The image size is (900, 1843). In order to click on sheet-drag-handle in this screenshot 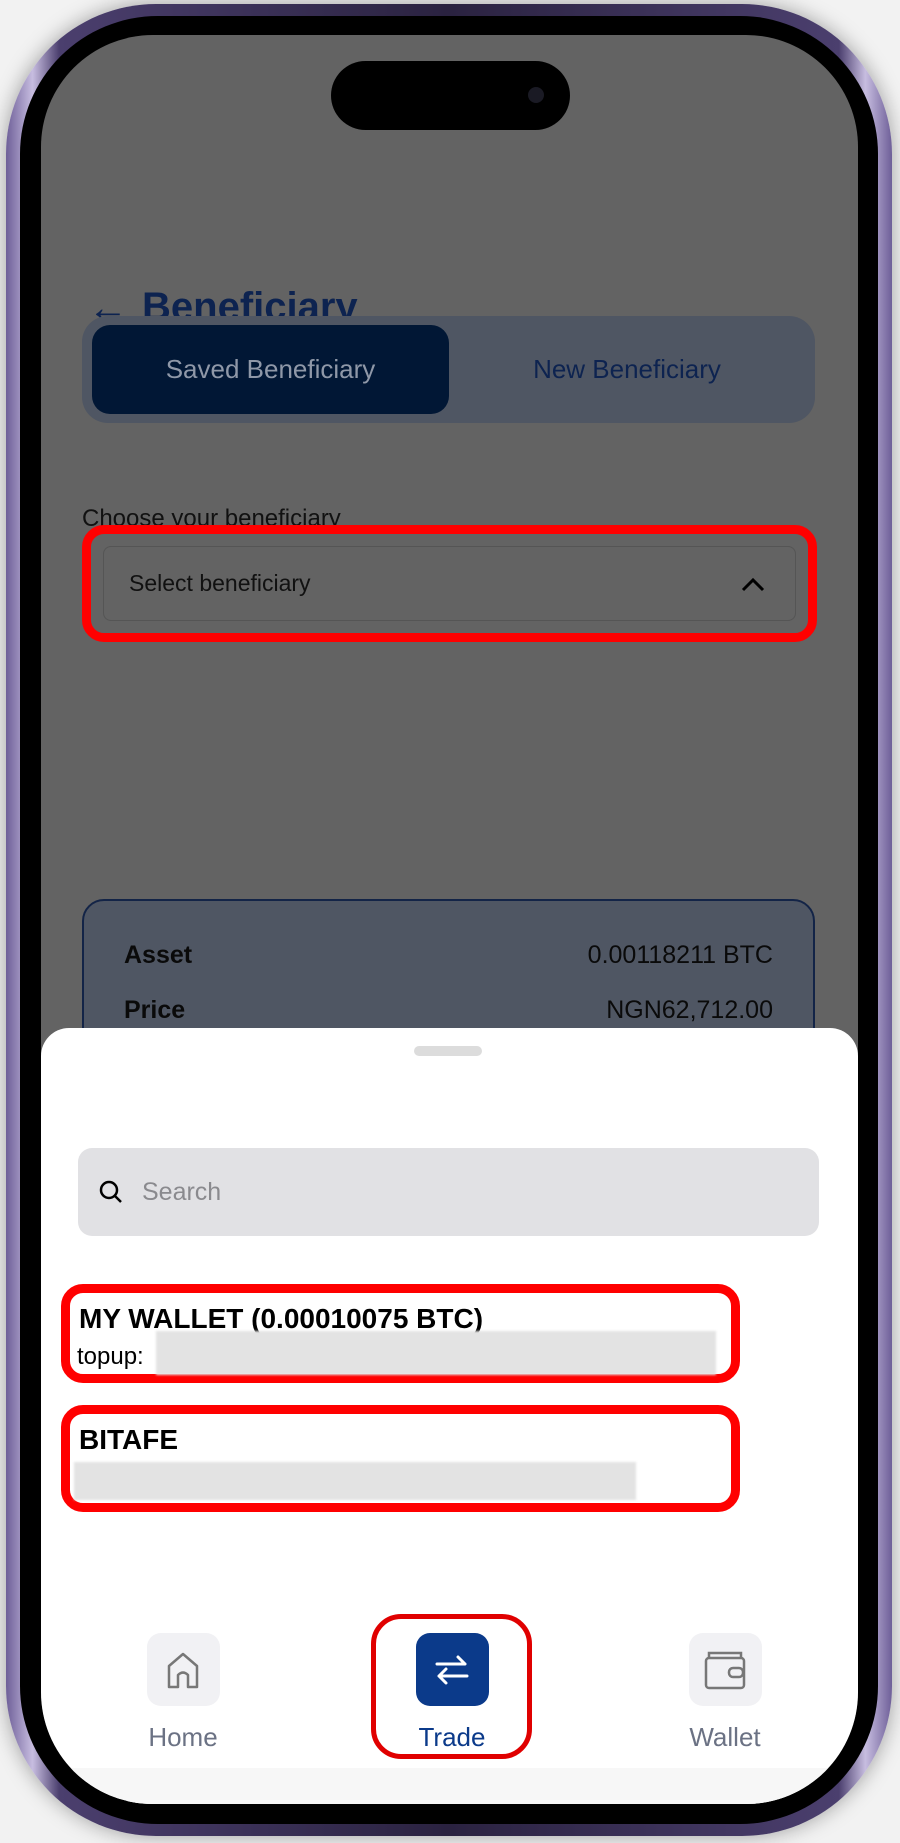, I will do `click(448, 1051)`.